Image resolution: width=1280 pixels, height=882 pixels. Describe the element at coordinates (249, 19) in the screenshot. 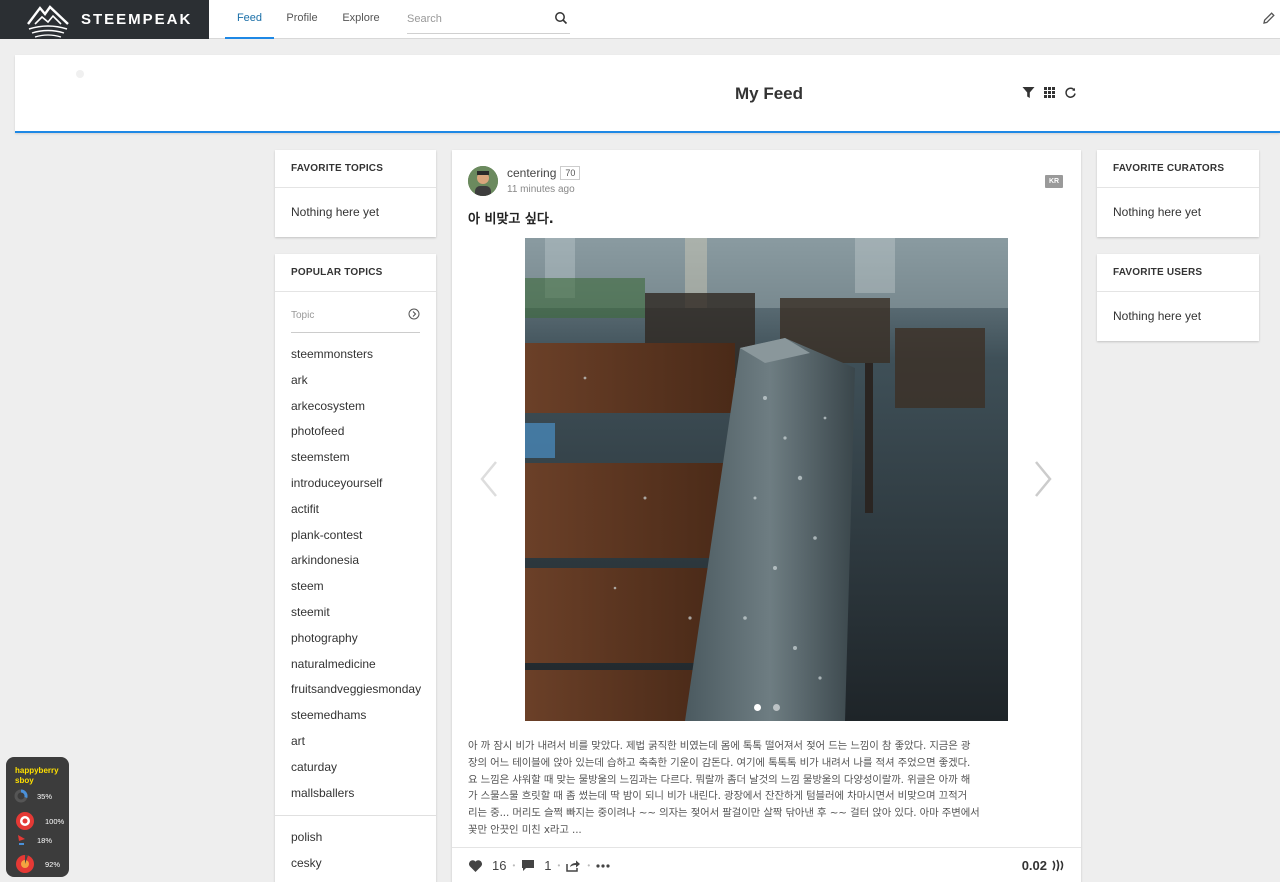

I see `tab-feed: Feed` at that location.